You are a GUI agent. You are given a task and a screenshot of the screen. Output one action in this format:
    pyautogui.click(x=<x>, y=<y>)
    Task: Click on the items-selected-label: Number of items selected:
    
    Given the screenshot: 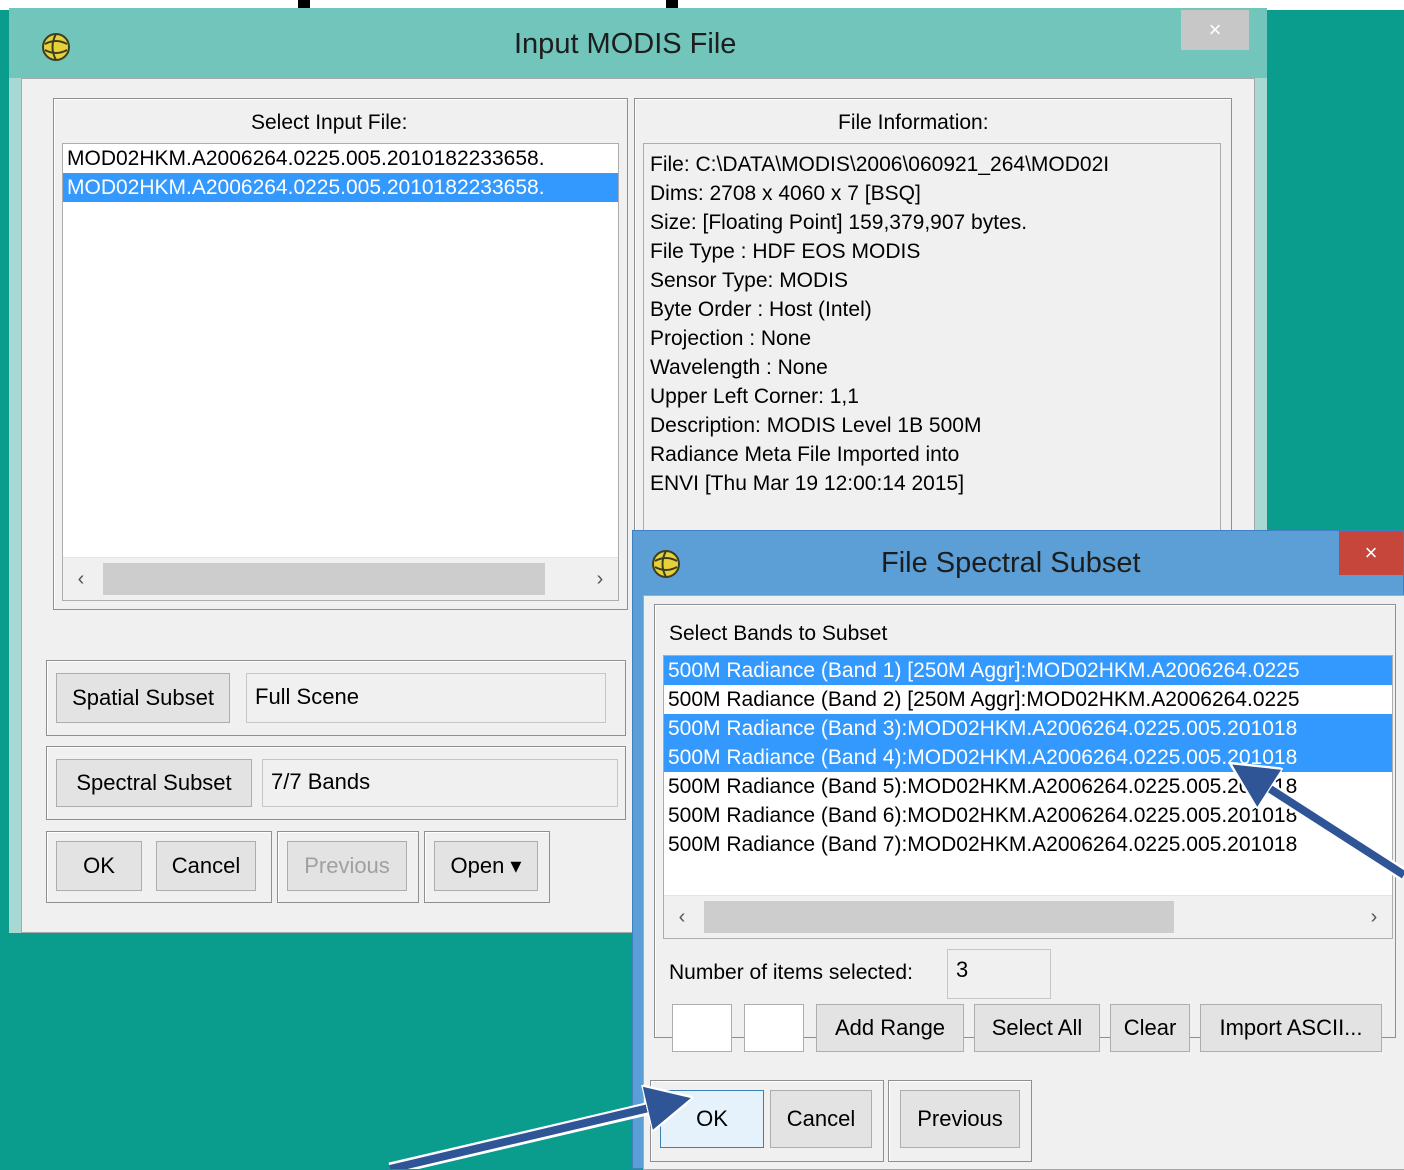 What is the action you would take?
    pyautogui.click(x=791, y=972)
    